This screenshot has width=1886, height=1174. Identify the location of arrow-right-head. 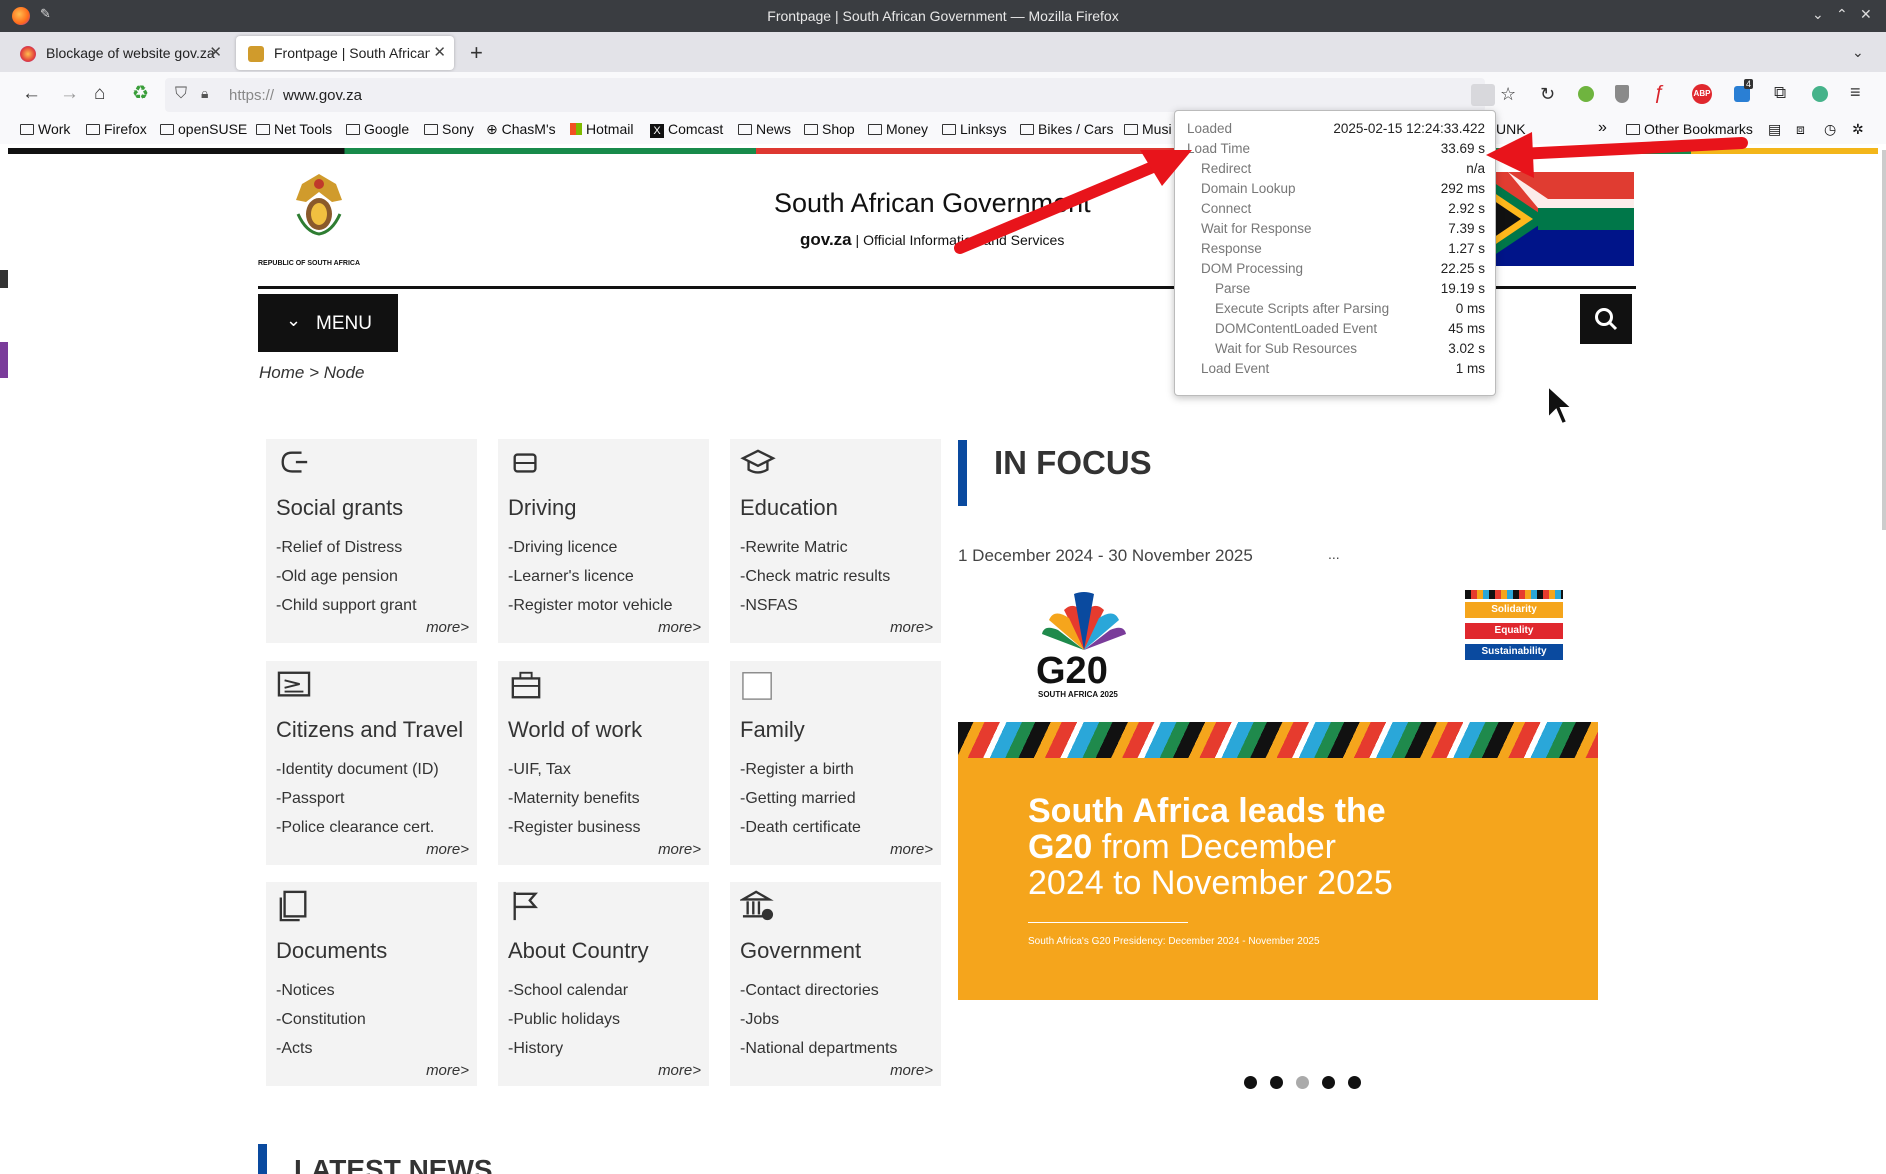
(1510, 155).